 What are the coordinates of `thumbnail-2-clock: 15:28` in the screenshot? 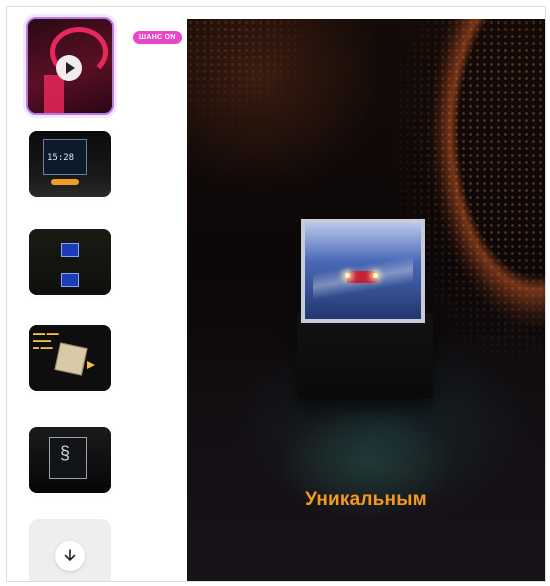 It's located at (61, 158).